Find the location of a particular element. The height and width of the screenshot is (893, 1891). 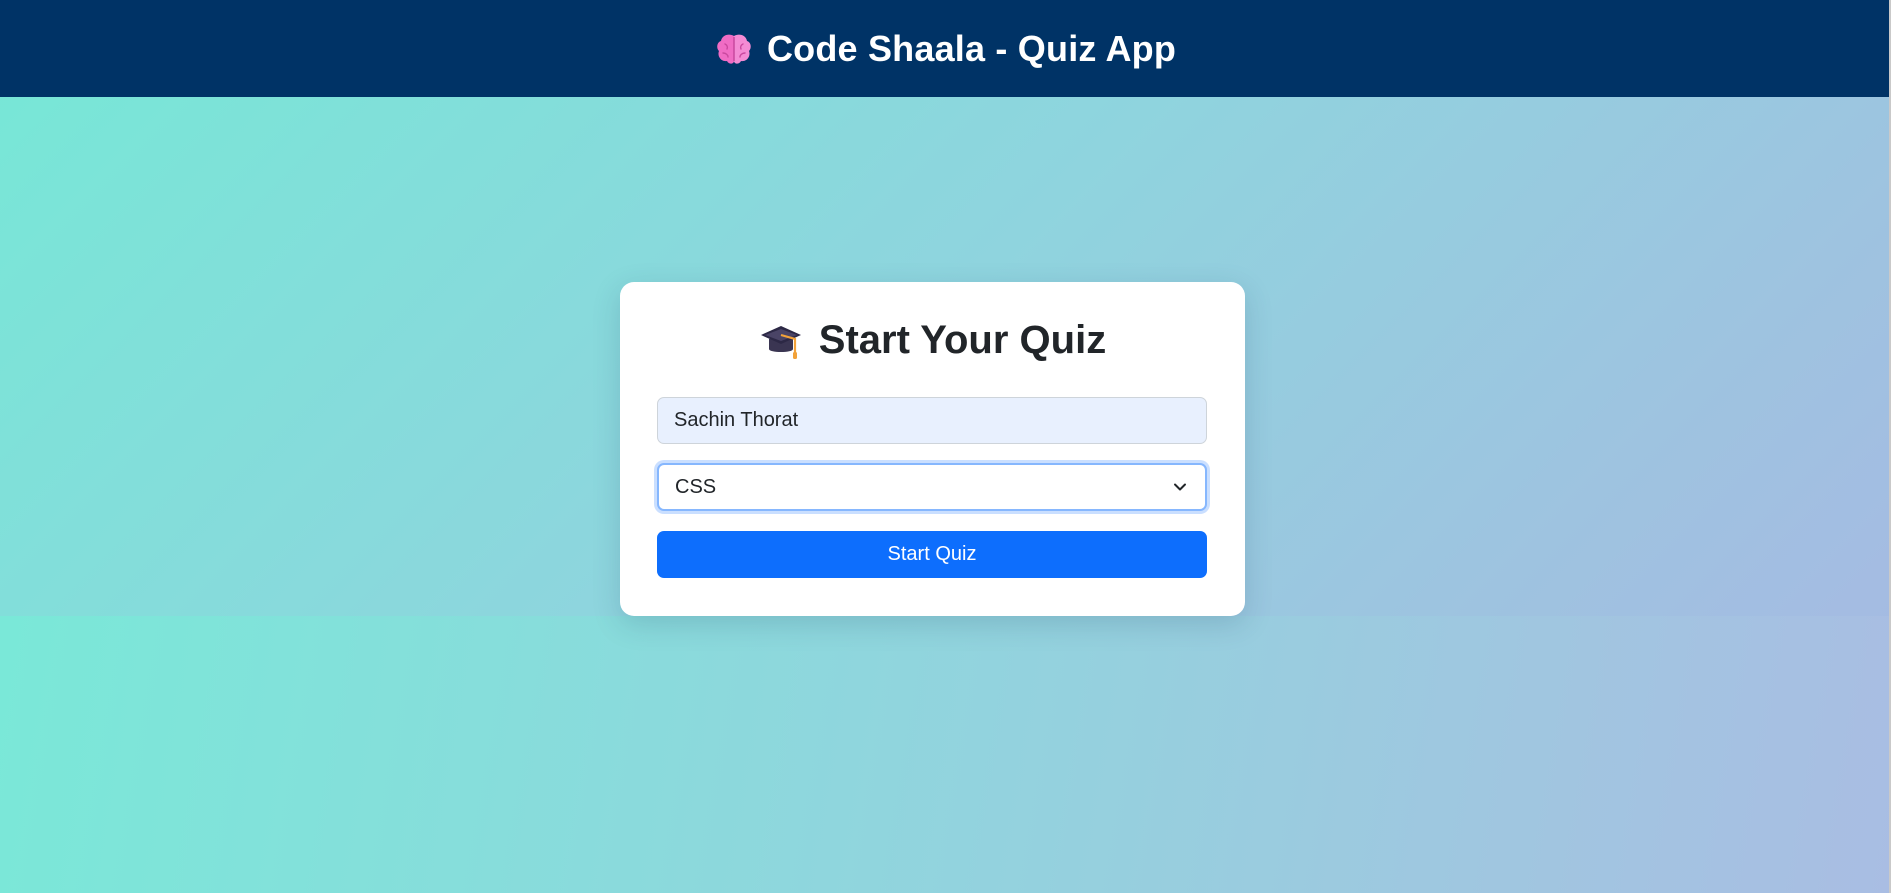

topic-select-value: CSS is located at coordinates (696, 486).